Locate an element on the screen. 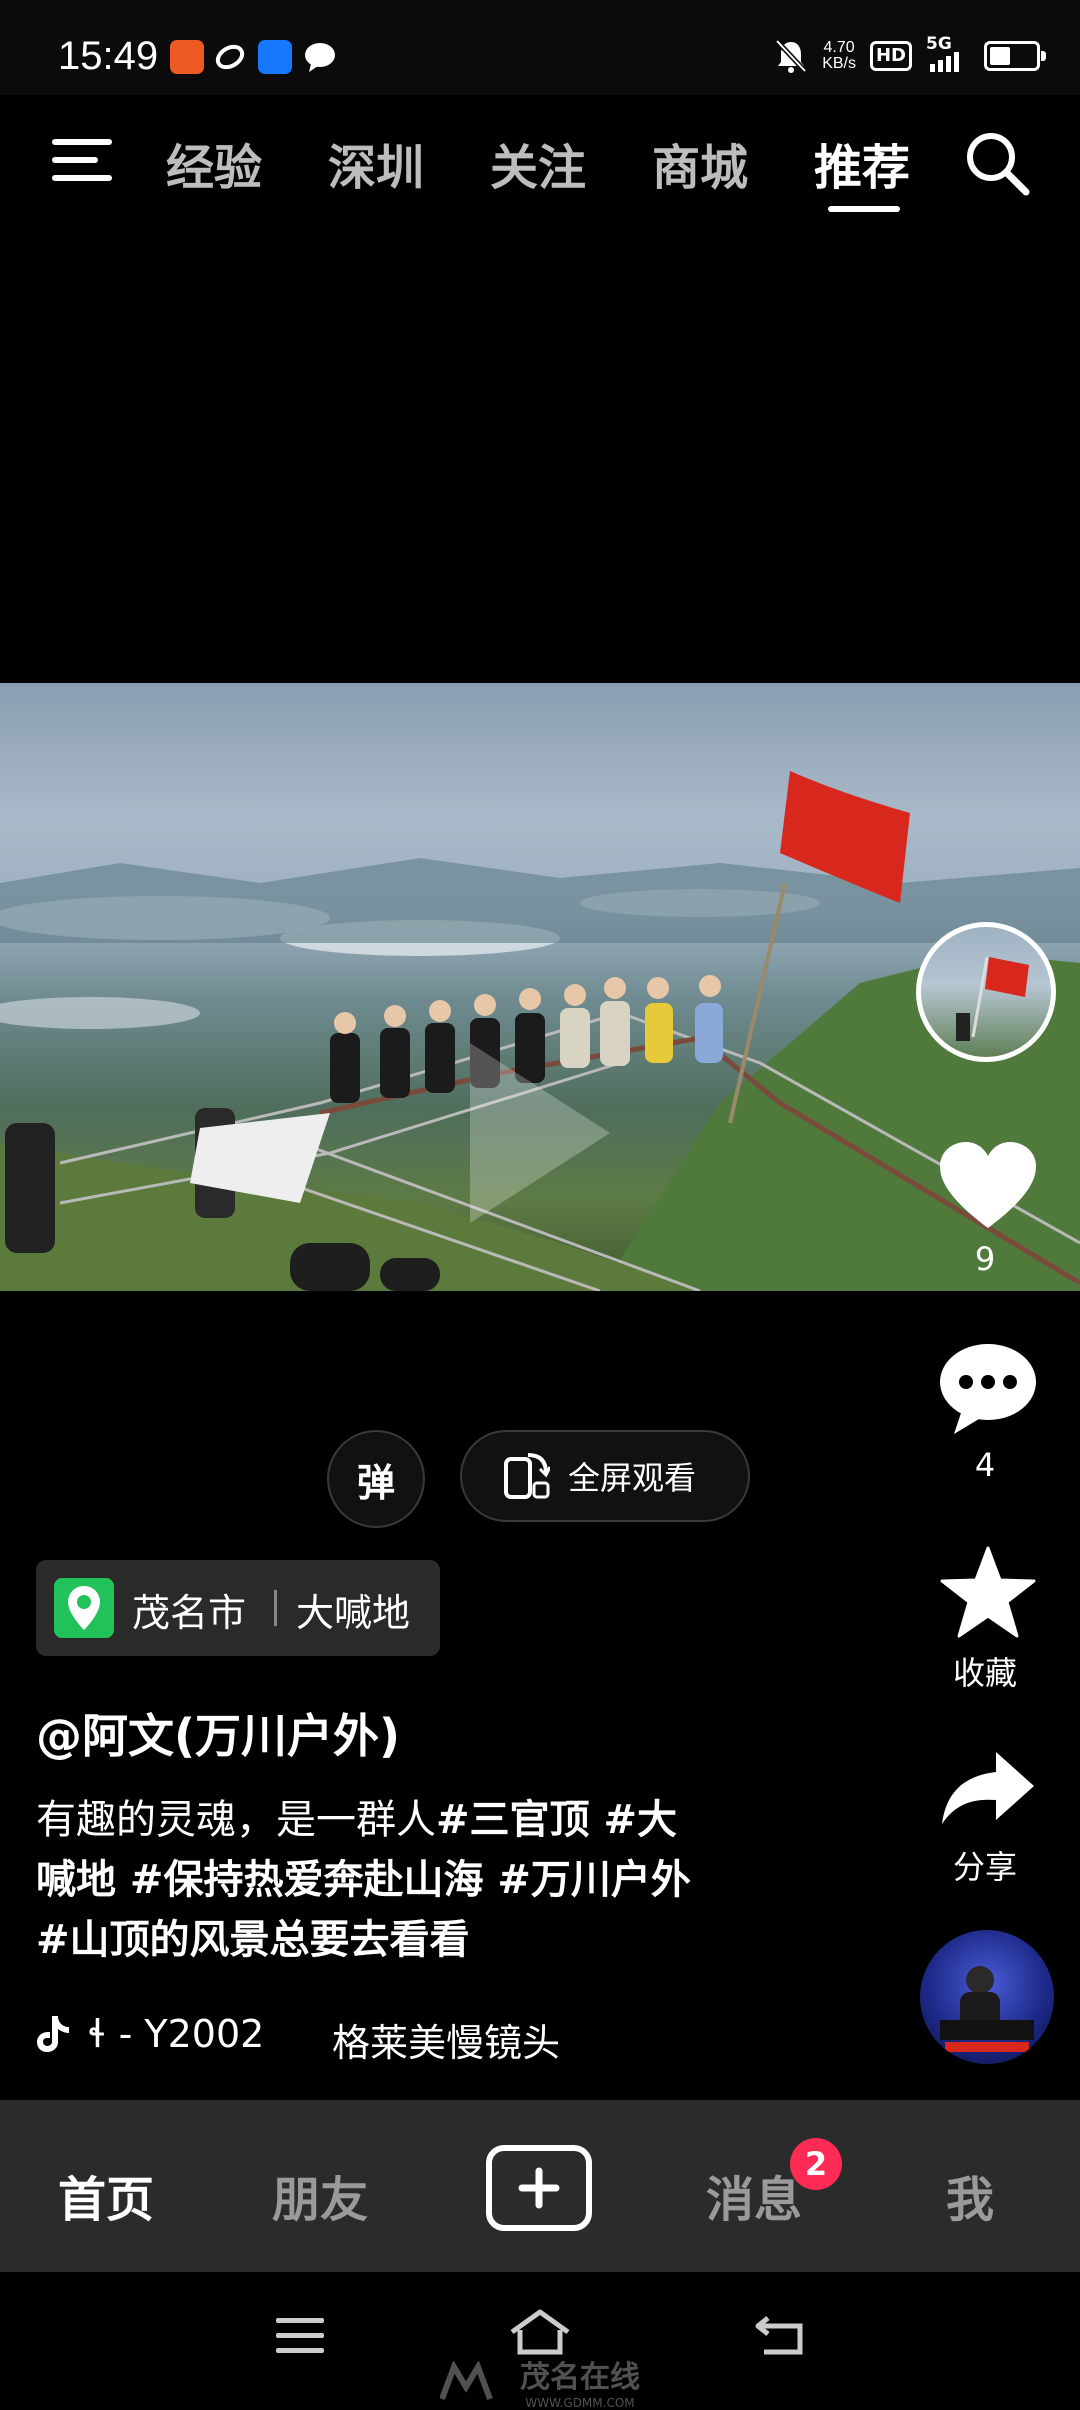 This screenshot has height=2410, width=1080. favorite-star-icon is located at coordinates (988, 1592).